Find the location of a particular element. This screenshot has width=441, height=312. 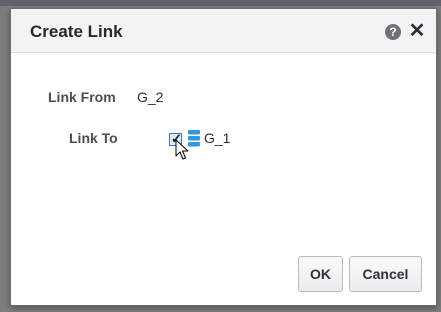

checkmark-icon: ✓ is located at coordinates (176, 138).